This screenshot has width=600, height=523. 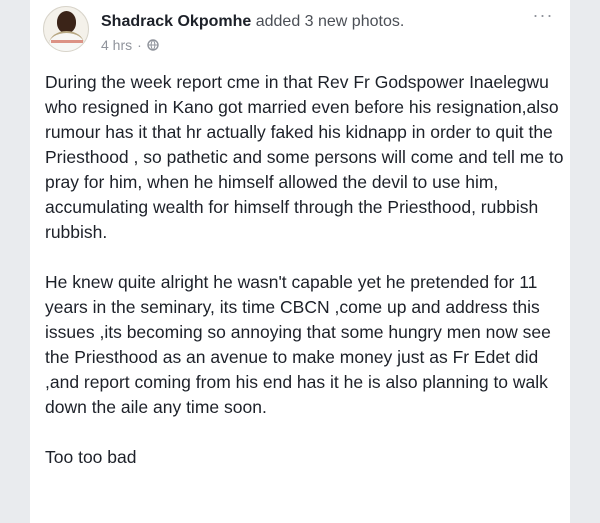 I want to click on post-action-text: added 3 new photos., so click(x=328, y=21).